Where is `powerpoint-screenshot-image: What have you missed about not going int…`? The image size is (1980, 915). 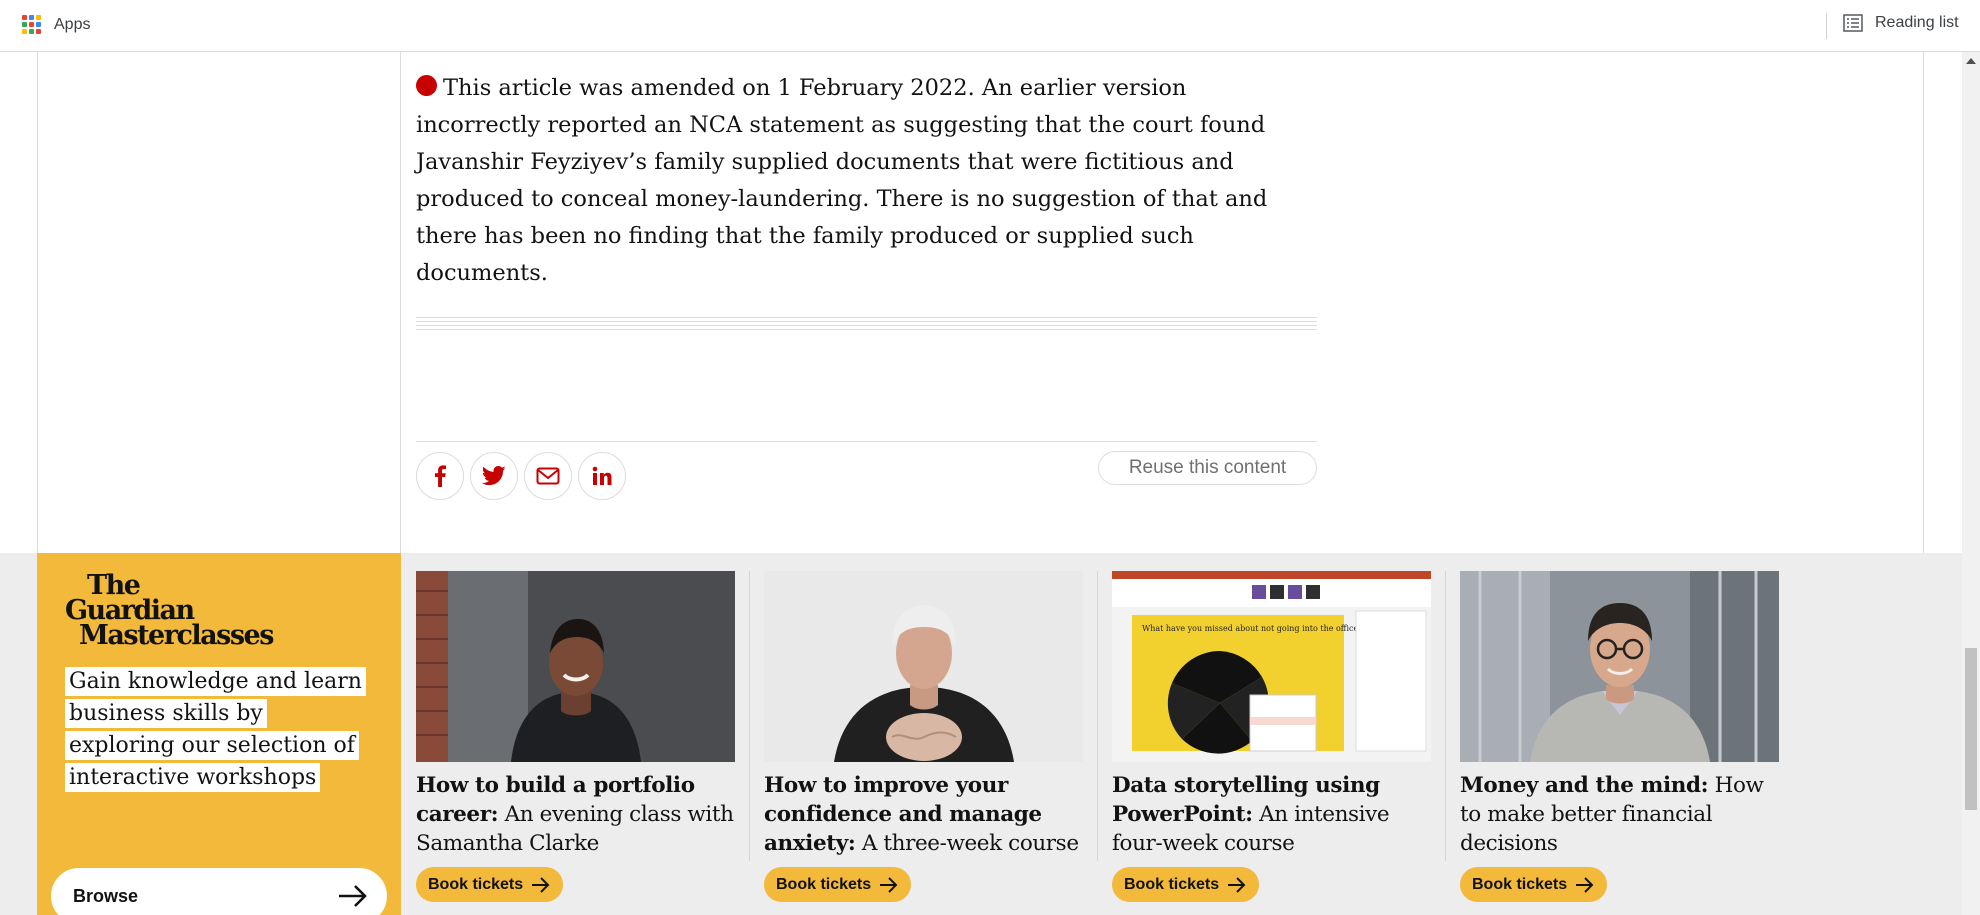 powerpoint-screenshot-image: What have you missed about not going int… is located at coordinates (1271, 666).